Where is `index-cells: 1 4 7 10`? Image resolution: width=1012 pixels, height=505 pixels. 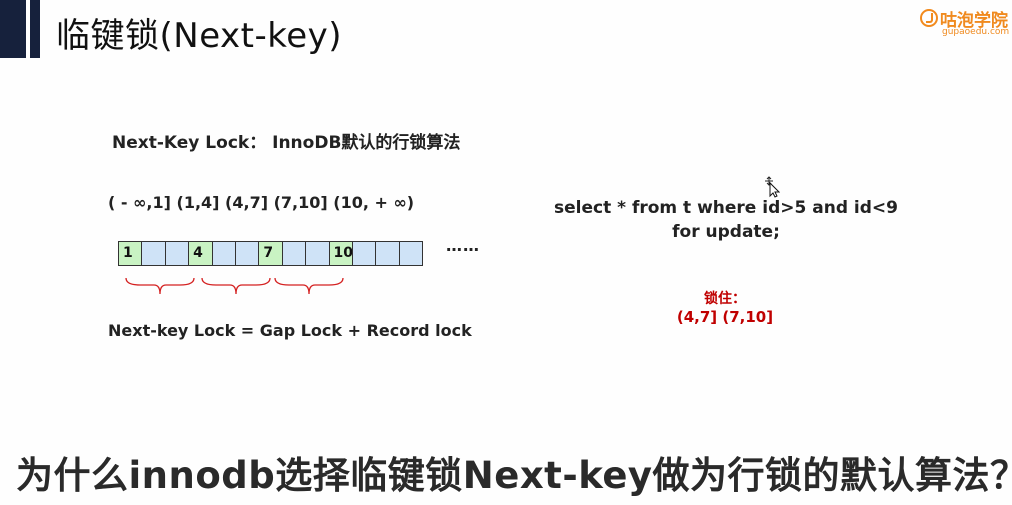
index-cells: 1 4 7 10 is located at coordinates (271, 253).